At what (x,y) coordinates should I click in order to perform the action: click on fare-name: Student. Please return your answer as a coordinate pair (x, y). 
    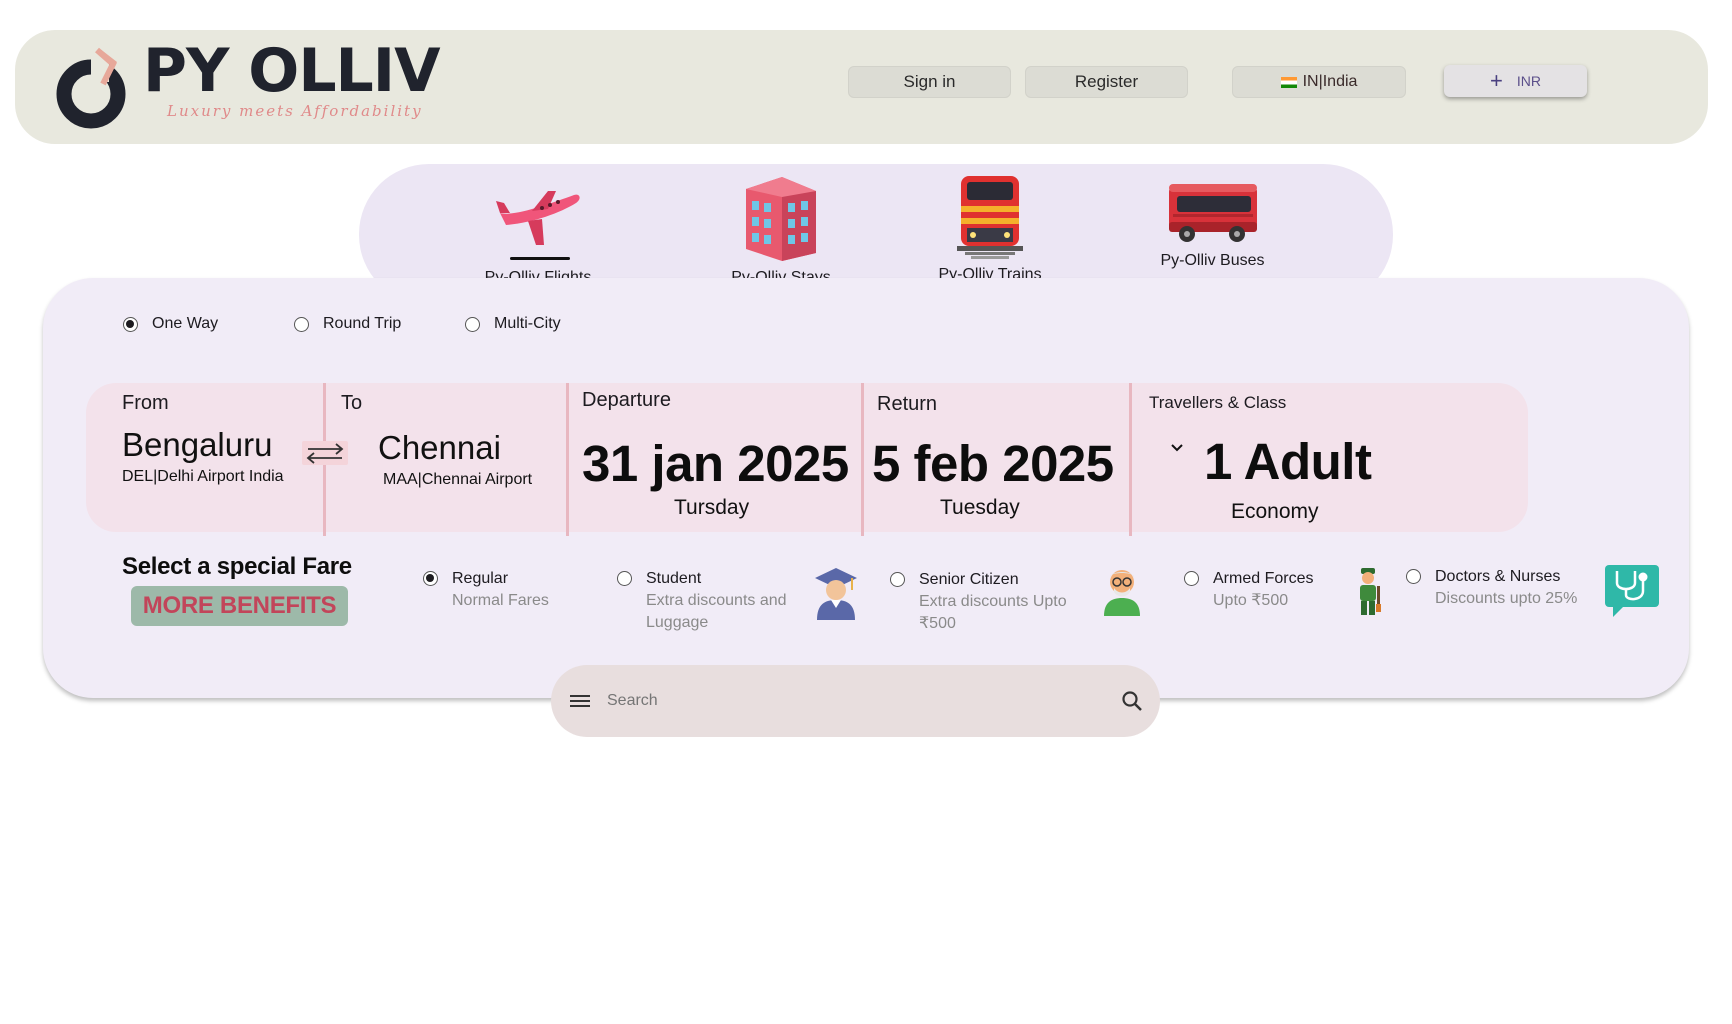
    Looking at the image, I should click on (674, 578).